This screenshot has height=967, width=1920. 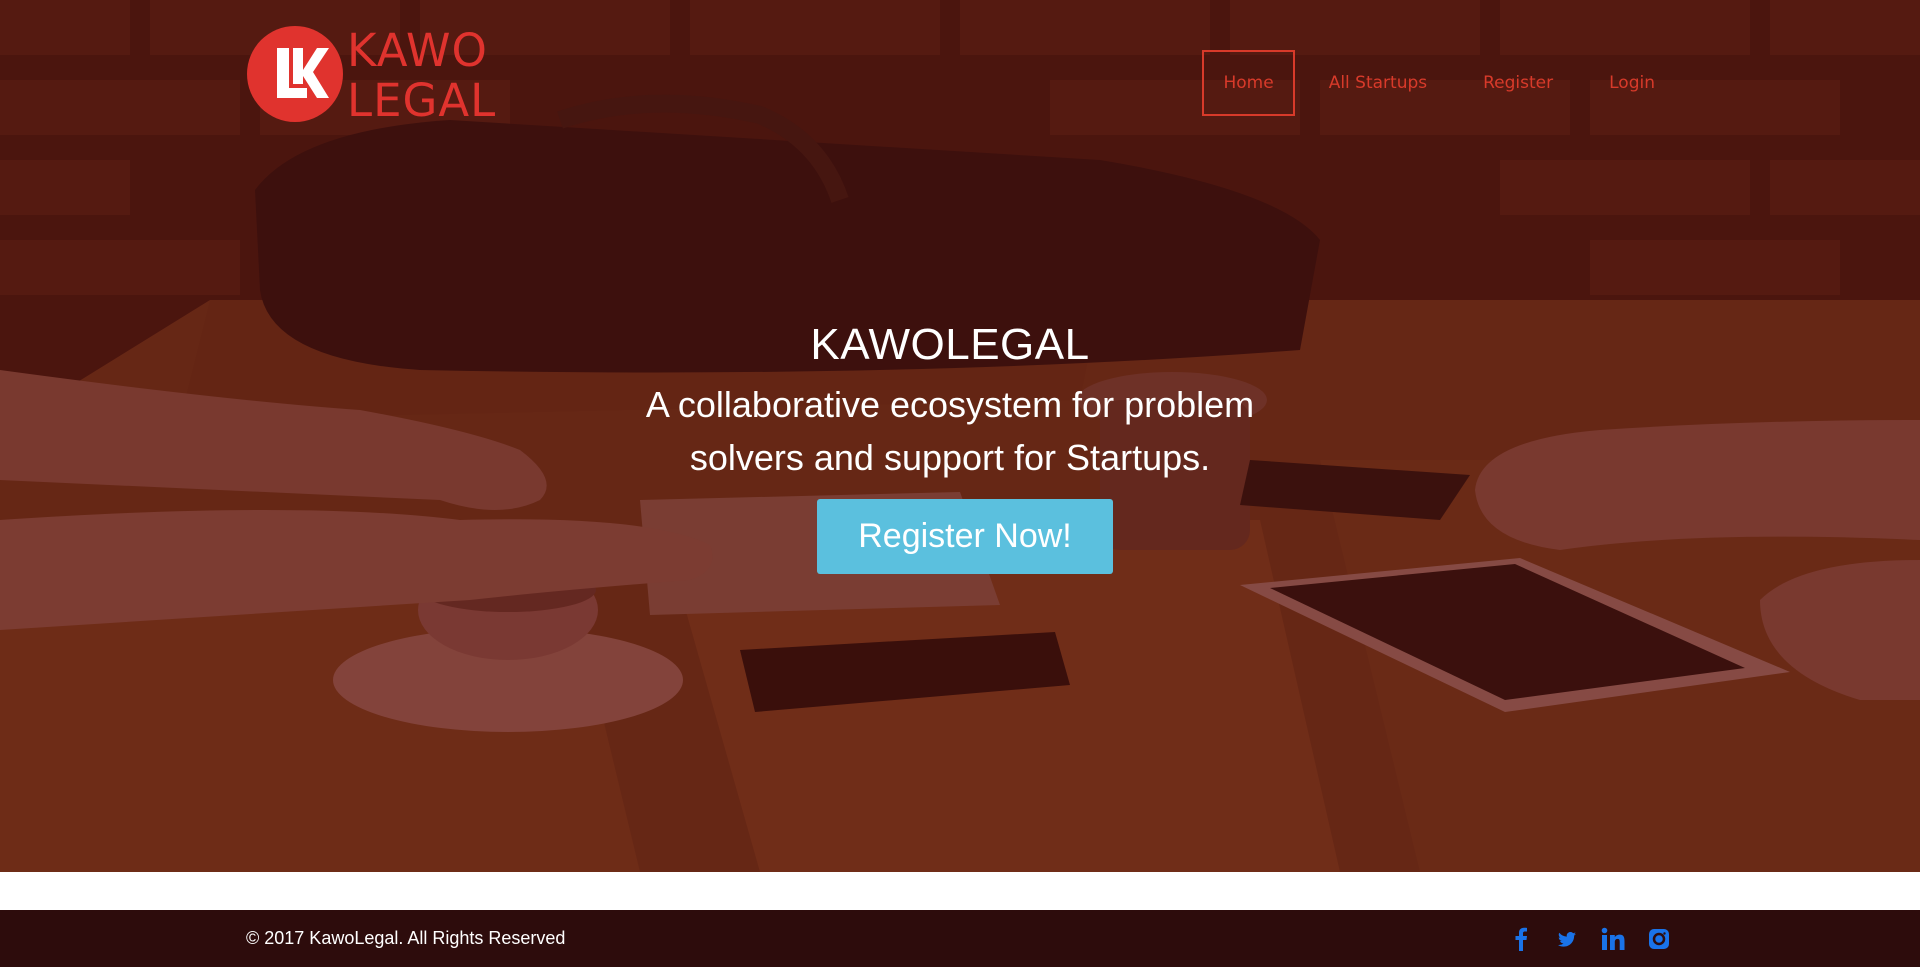 I want to click on nav-register: Register, so click(x=1518, y=83).